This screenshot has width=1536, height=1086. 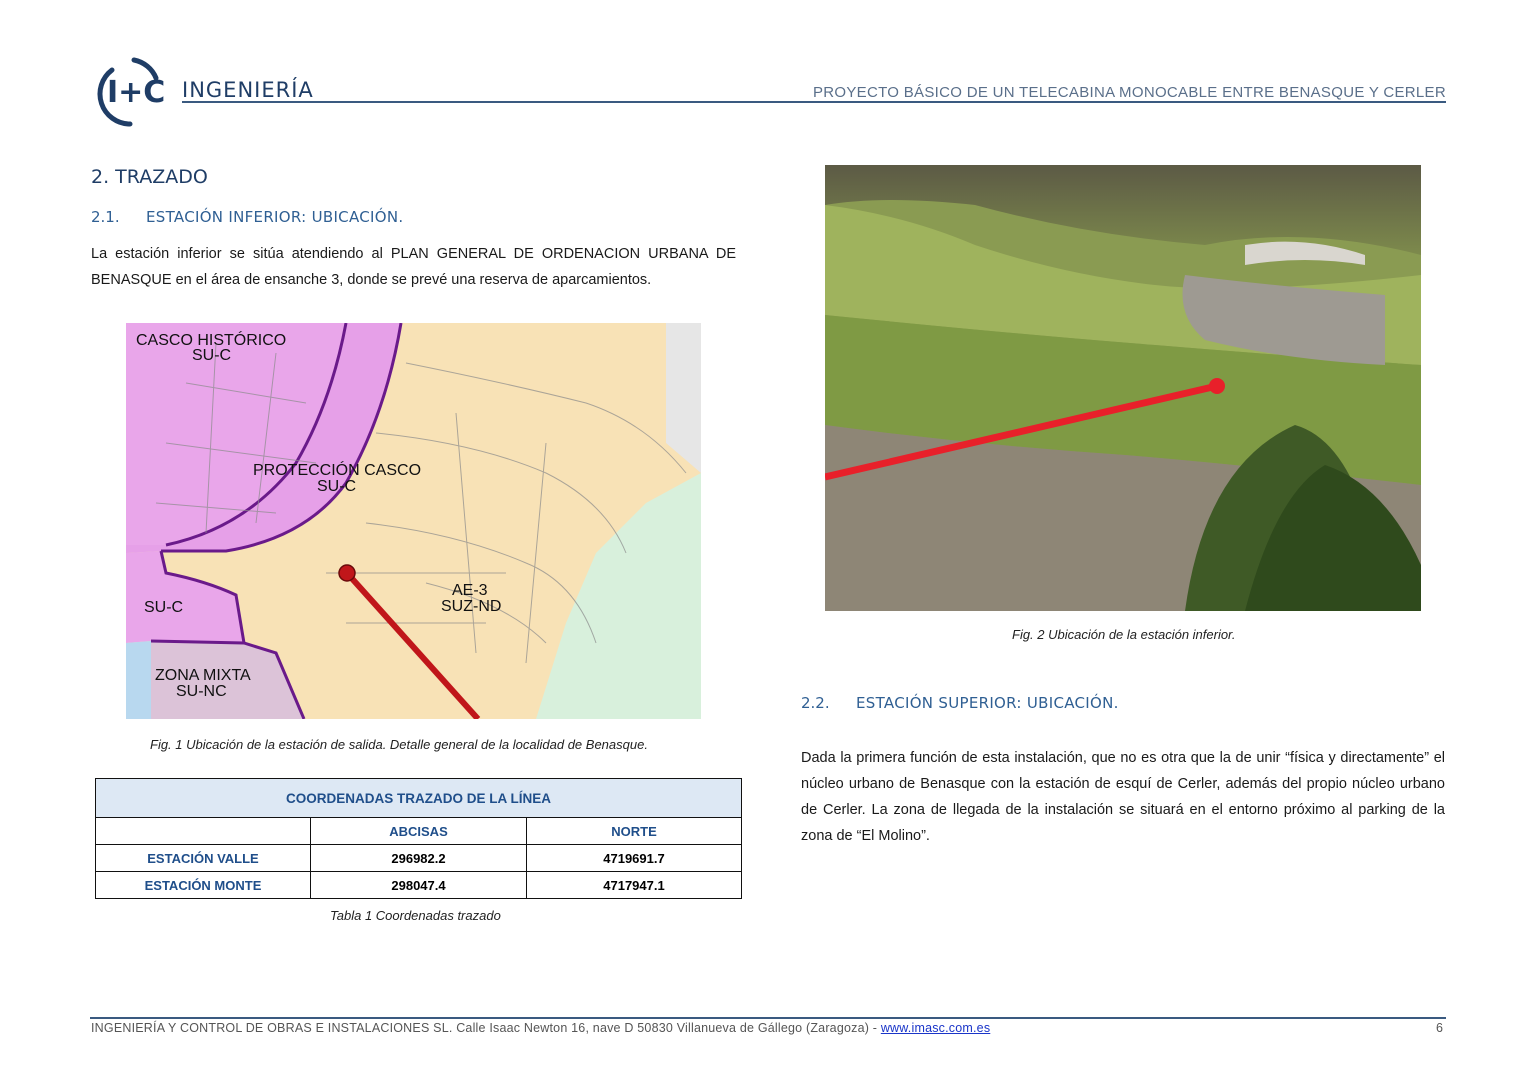 I want to click on label-suc: SU-C, so click(x=163, y=607).